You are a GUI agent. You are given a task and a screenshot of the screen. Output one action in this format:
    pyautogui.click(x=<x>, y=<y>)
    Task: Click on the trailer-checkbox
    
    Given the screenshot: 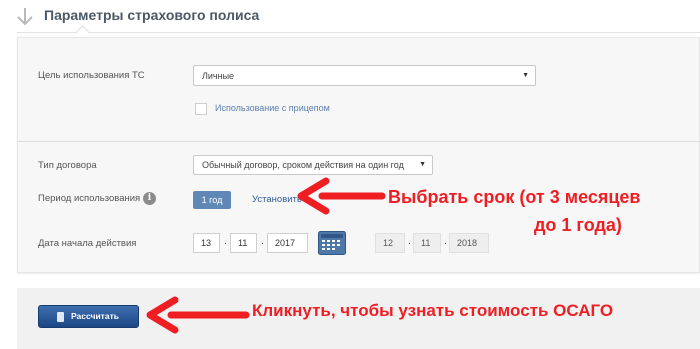 What is the action you would take?
    pyautogui.click(x=201, y=109)
    